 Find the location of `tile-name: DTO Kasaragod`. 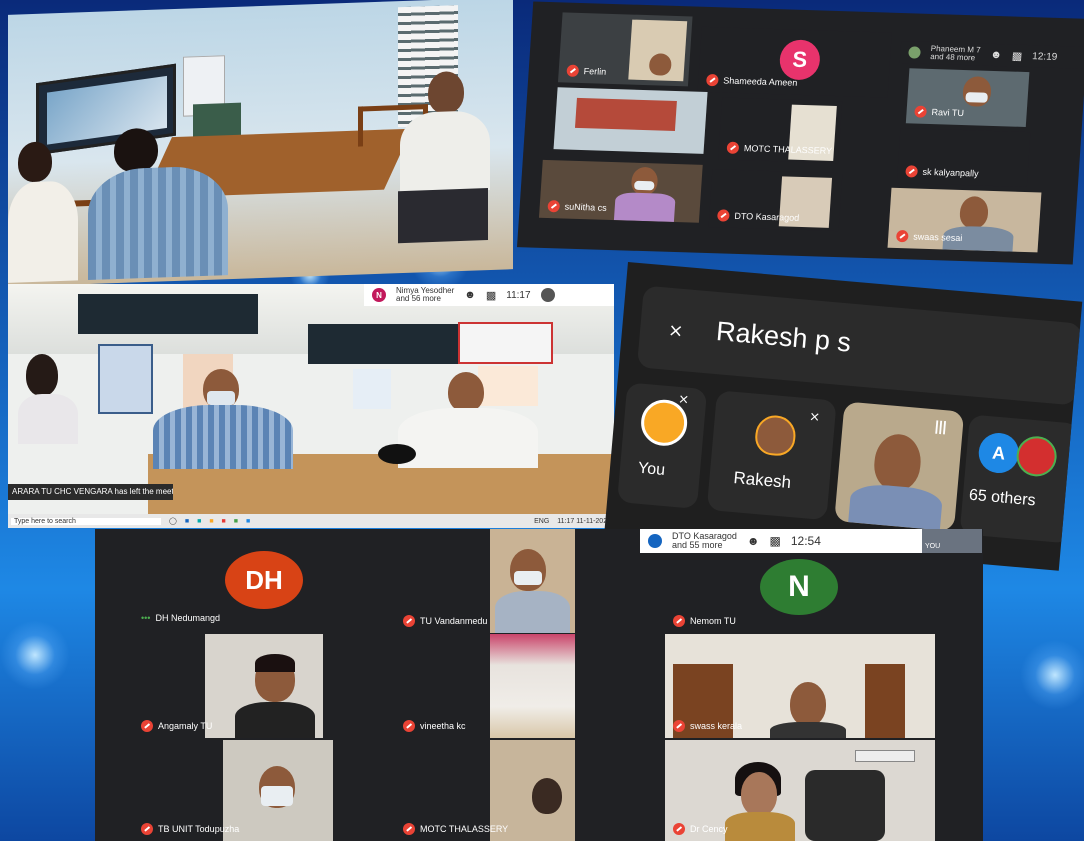

tile-name: DTO Kasaragod is located at coordinates (767, 216).